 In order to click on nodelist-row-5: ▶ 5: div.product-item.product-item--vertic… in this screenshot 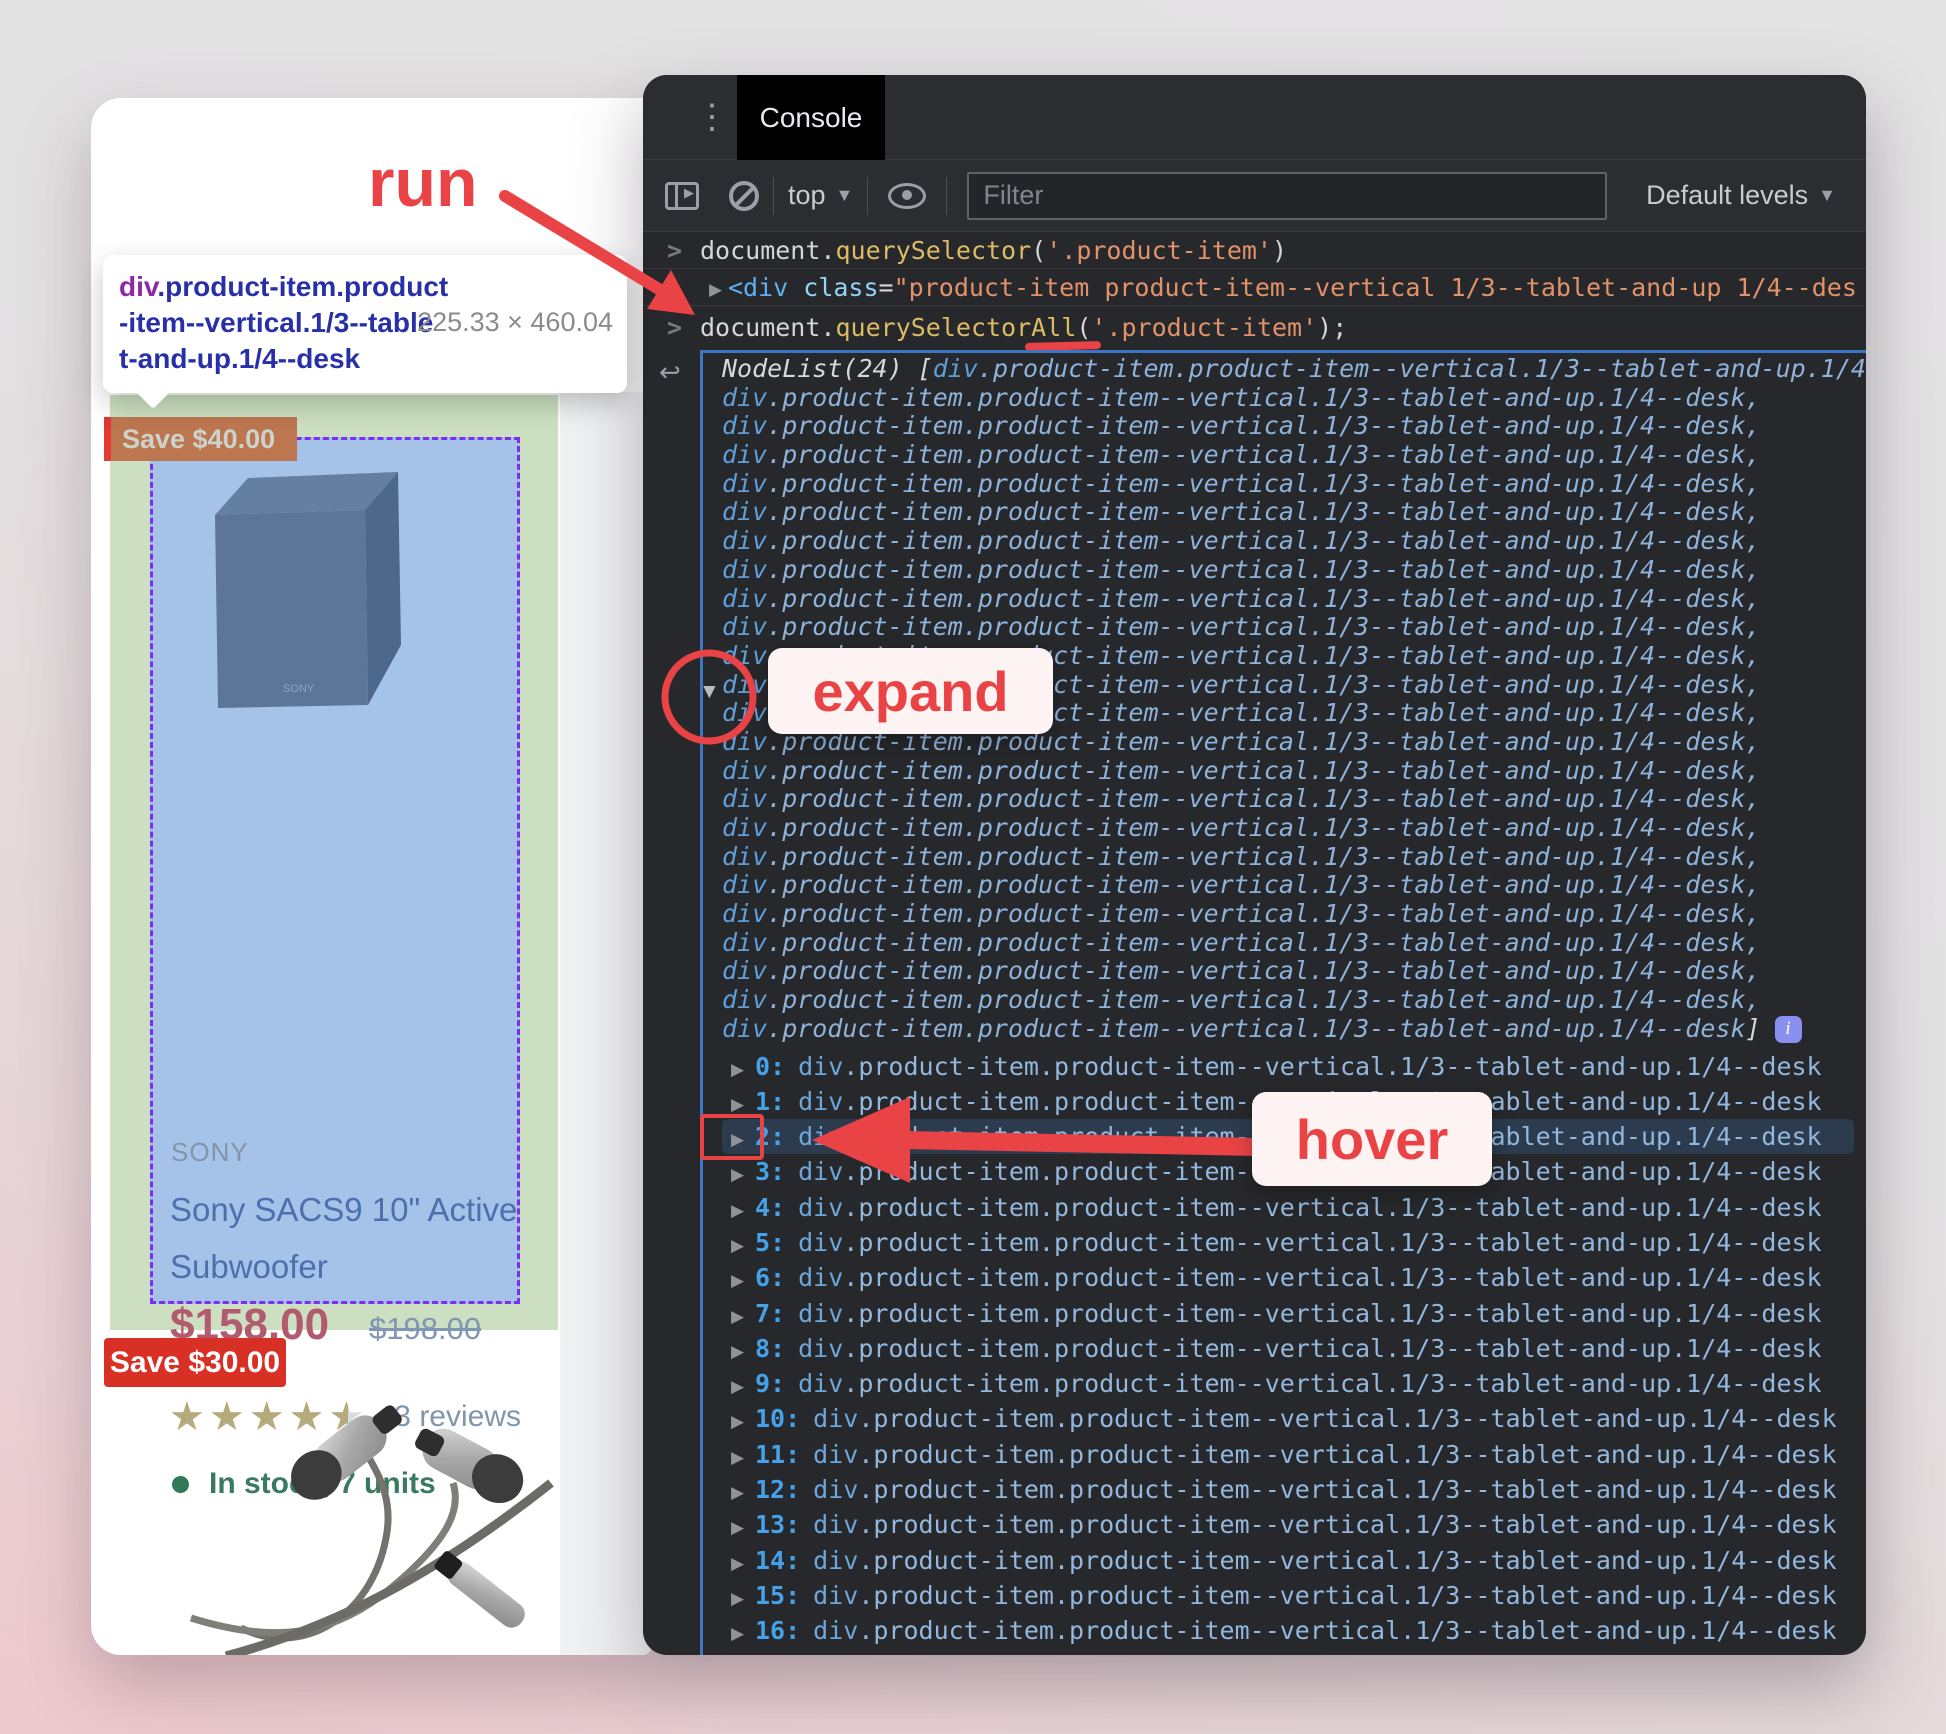, I will do `click(1288, 1242)`.